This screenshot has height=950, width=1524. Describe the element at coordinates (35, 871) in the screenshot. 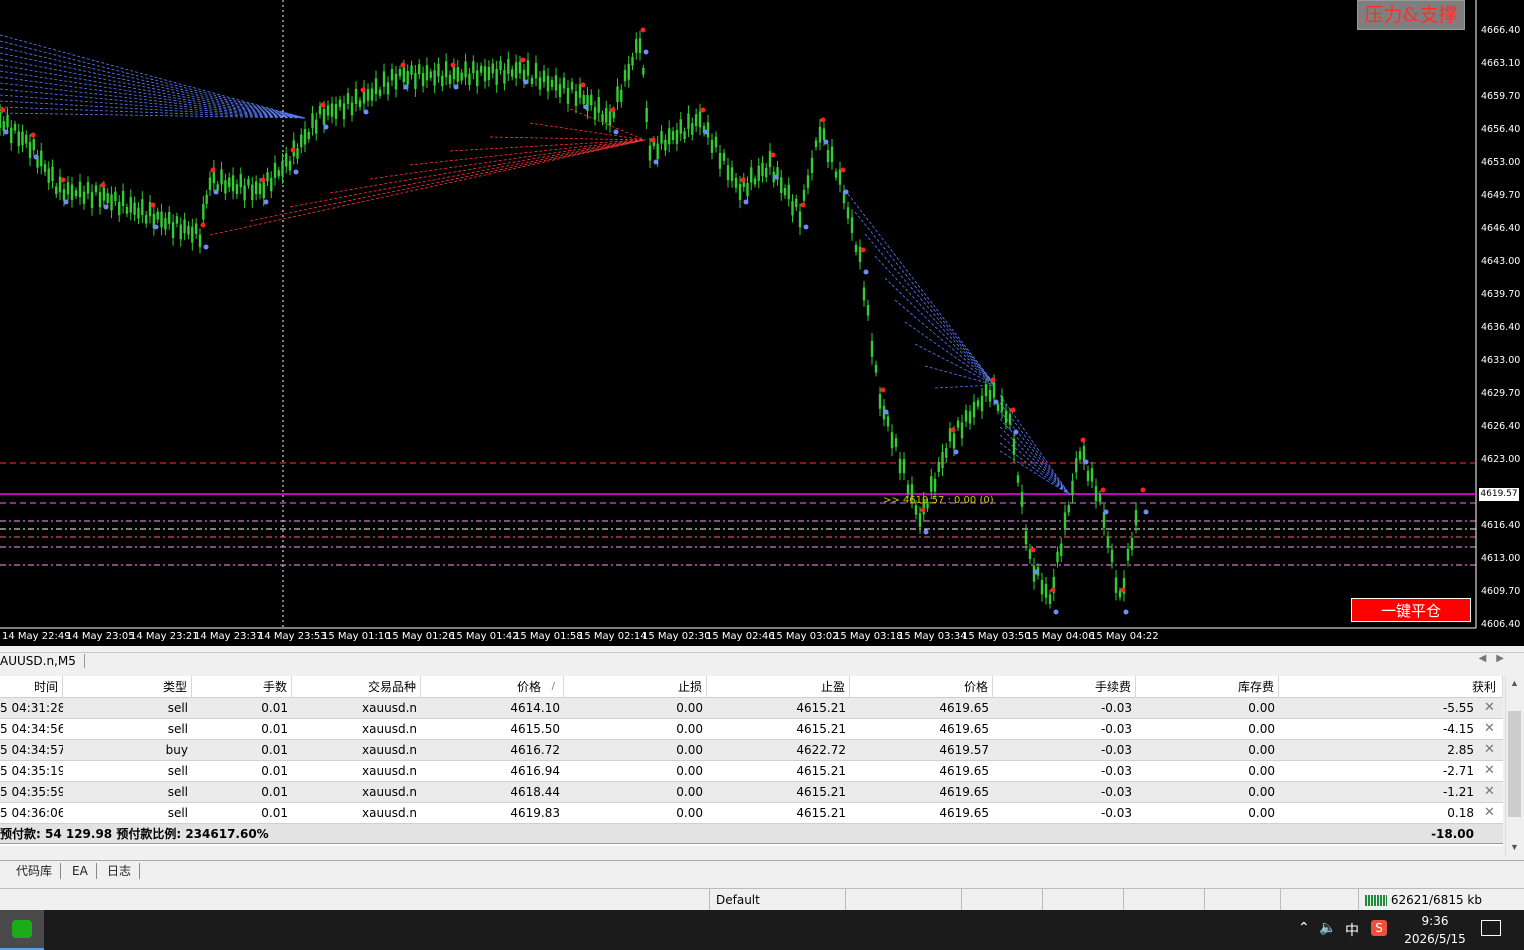

I see `tab-codebase: 代码库` at that location.